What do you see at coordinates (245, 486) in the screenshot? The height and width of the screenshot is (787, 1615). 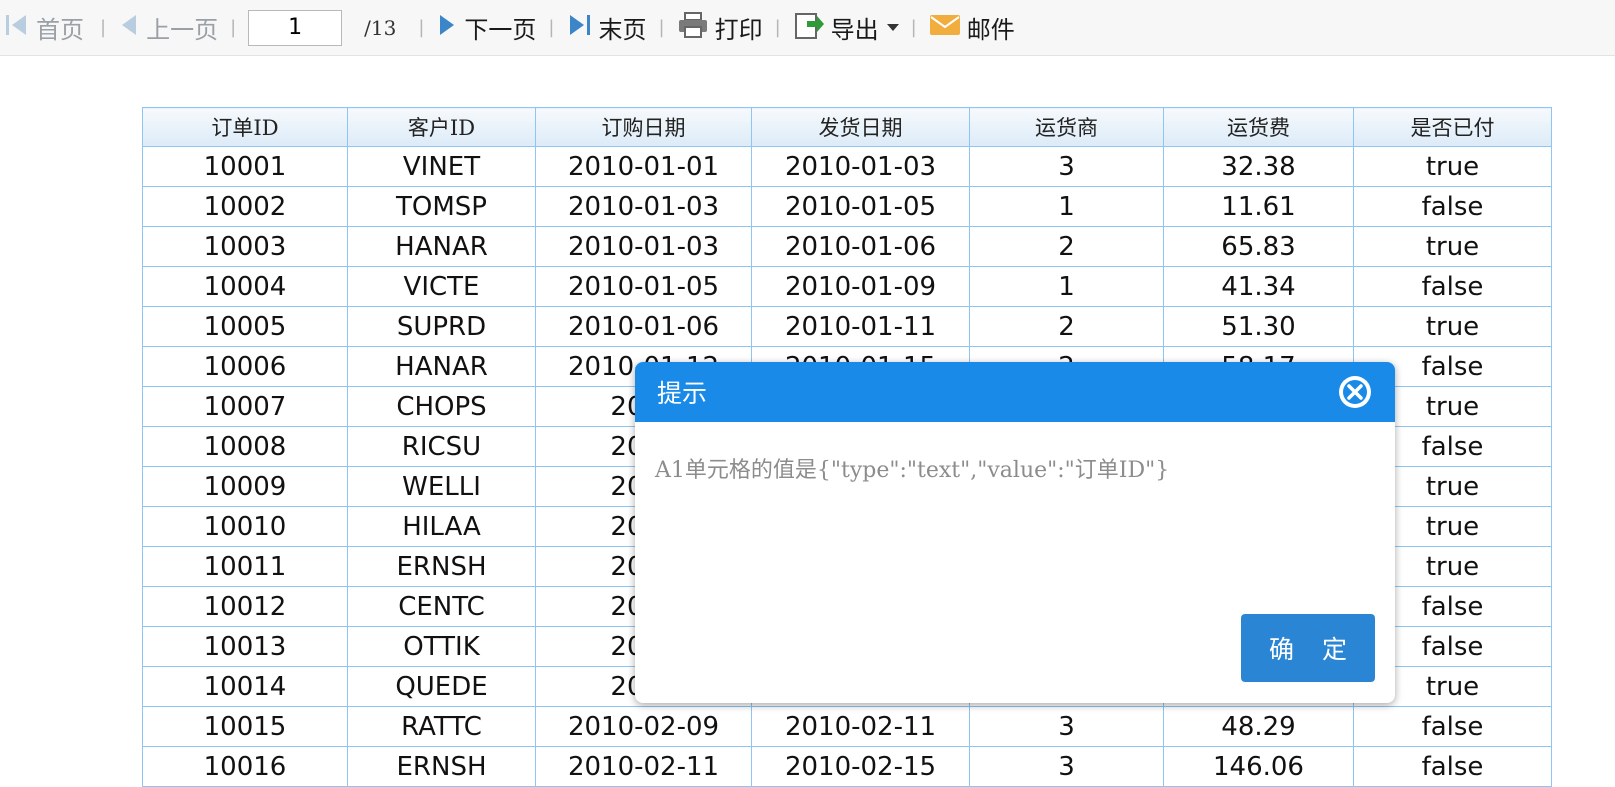 I see `table-cell: 10009` at bounding box center [245, 486].